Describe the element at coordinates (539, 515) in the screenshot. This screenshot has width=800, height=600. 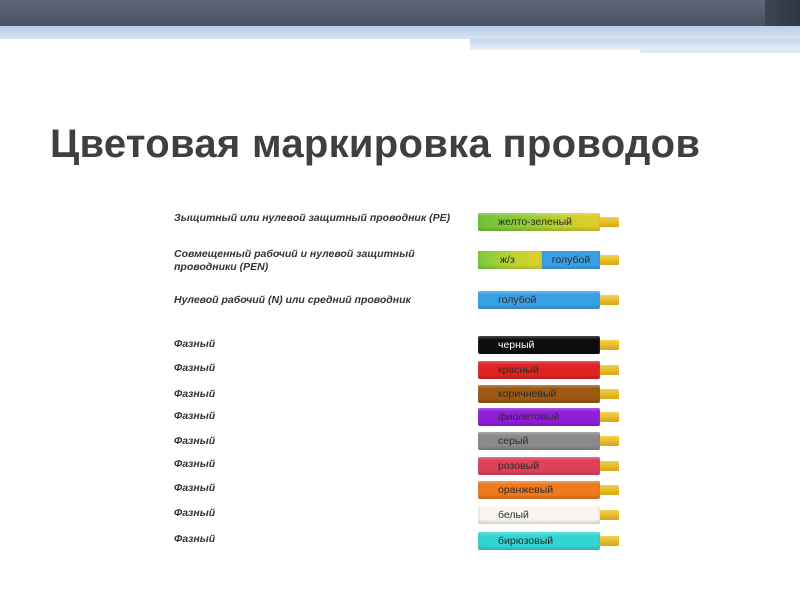
I see `wire-swatch: белый` at that location.